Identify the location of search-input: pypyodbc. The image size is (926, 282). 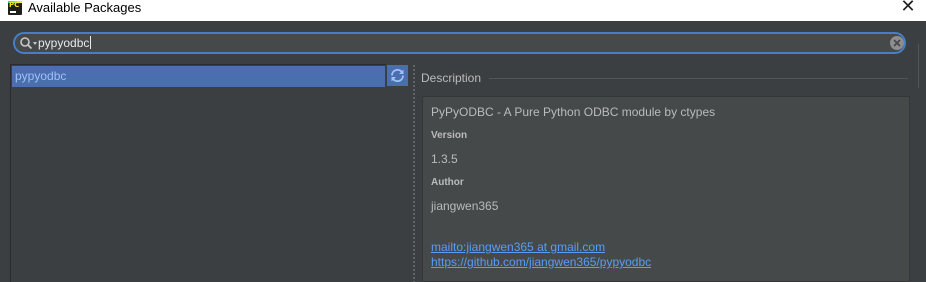
(65, 43).